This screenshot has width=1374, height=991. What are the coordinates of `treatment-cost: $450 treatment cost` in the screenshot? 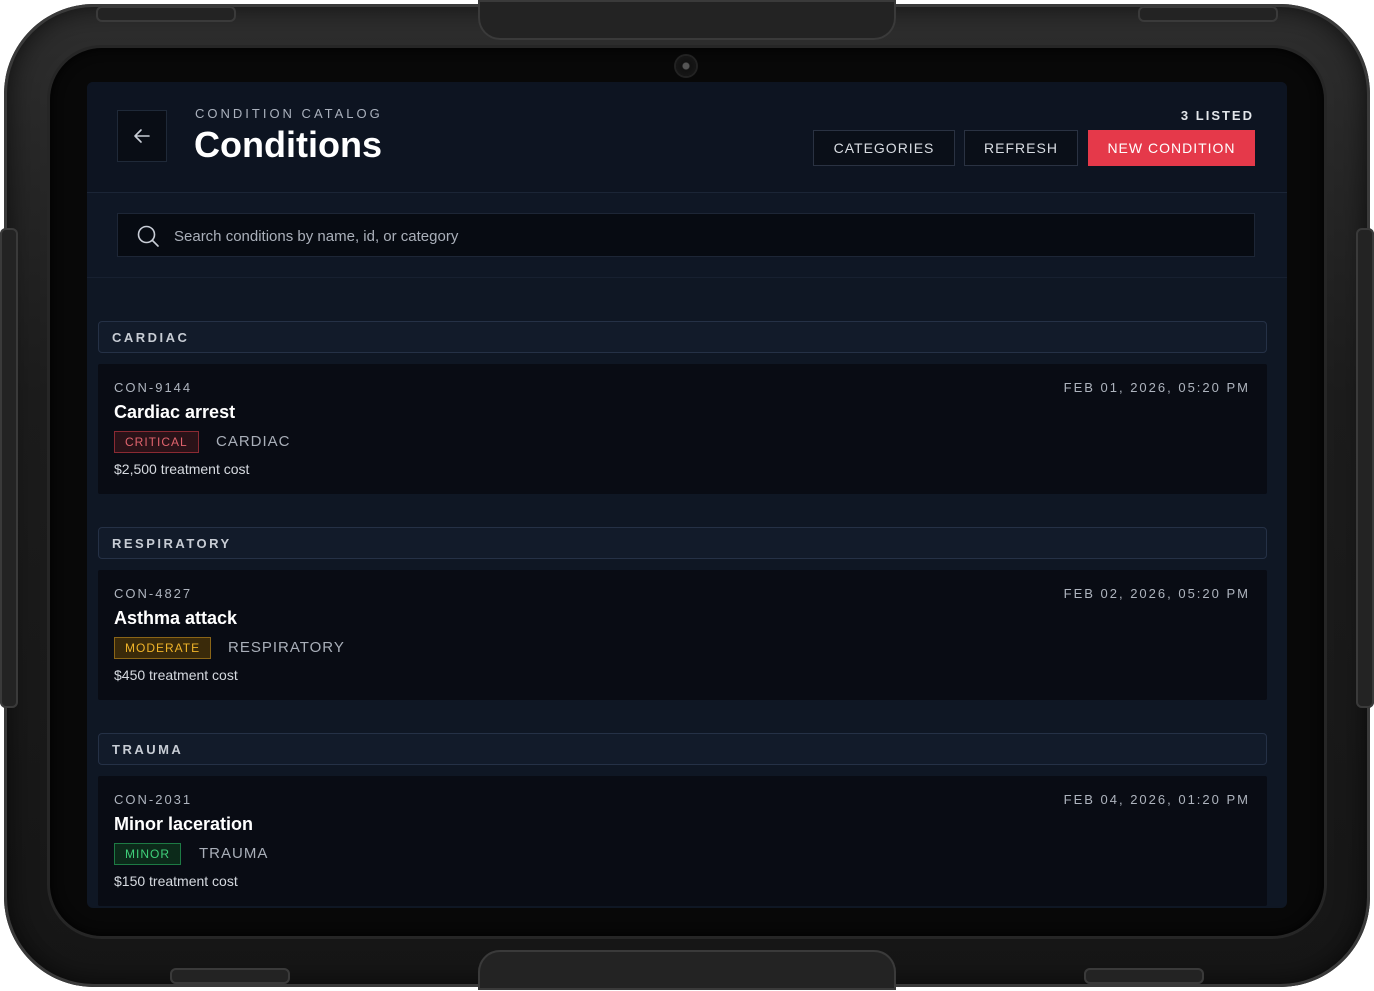 It's located at (176, 675).